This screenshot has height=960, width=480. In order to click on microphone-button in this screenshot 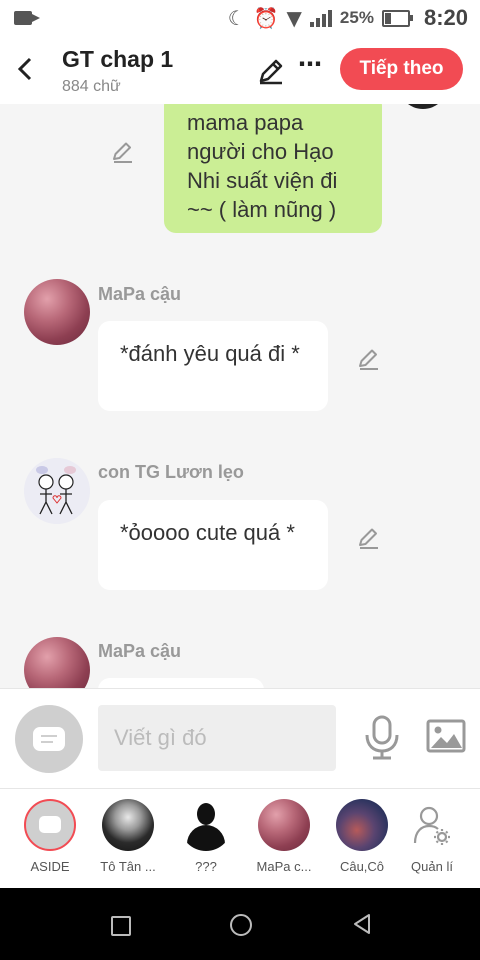, I will do `click(382, 738)`.